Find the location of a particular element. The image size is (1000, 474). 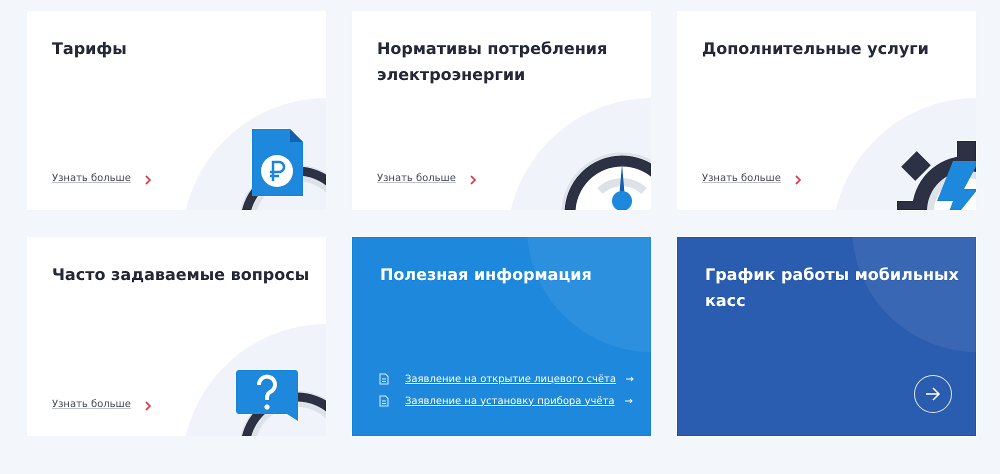

card-title: Нормативы потребления электроэнергии is located at coordinates (492, 62).